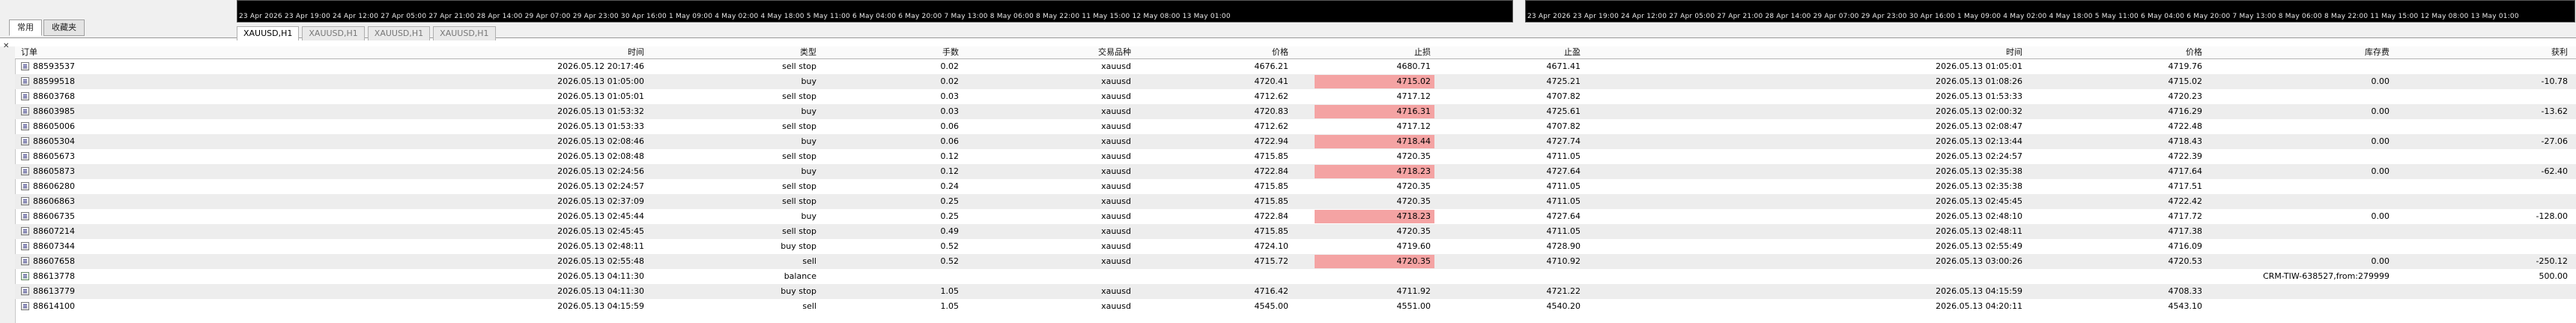 The width and height of the screenshot is (2576, 323). I want to click on cell-close-time: 2026.05.13 02:48:11, so click(1979, 231).